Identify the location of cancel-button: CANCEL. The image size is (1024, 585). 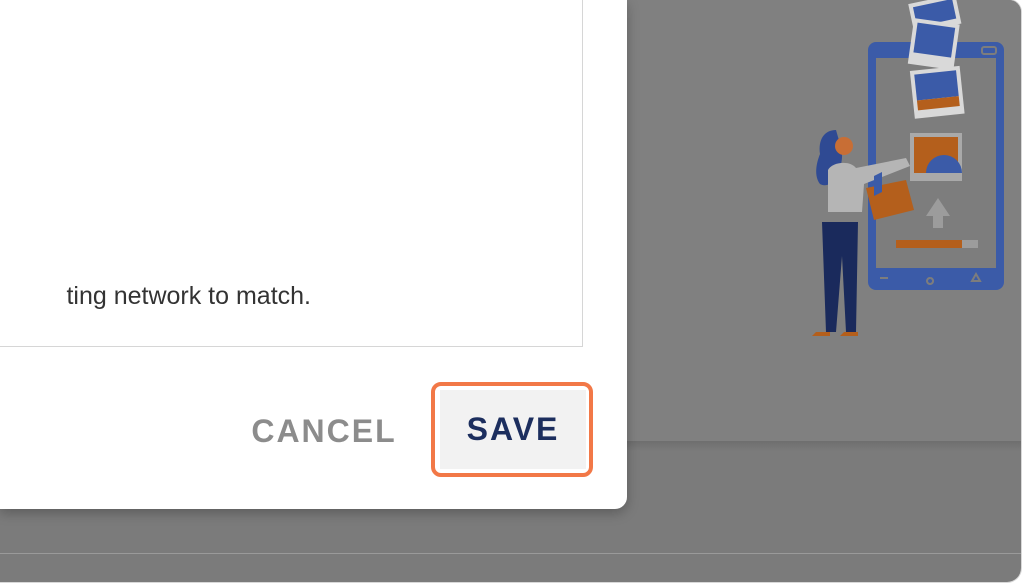
(324, 431).